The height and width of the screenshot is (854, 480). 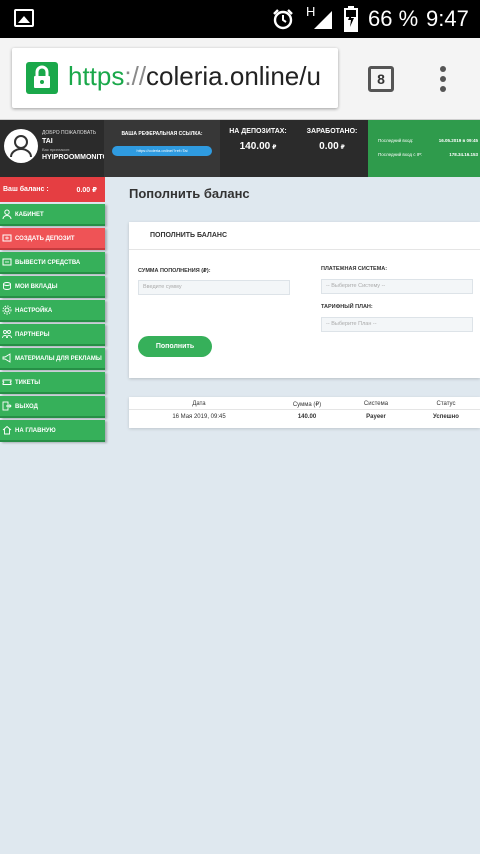 What do you see at coordinates (56, 149) in the screenshot?
I see `inviter-label: Вас пригласил:` at bounding box center [56, 149].